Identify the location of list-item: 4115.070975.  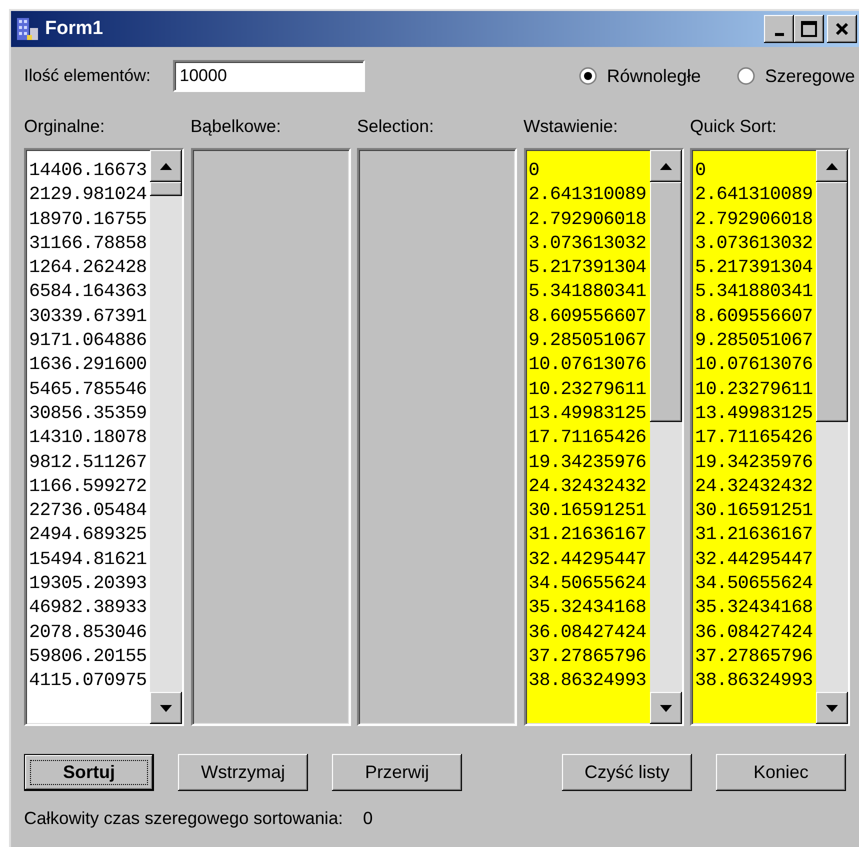
(89, 681).